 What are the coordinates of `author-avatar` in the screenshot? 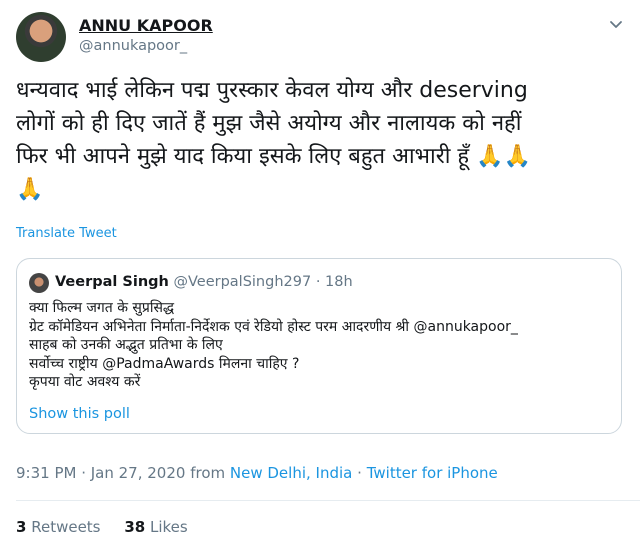 It's located at (41, 37).